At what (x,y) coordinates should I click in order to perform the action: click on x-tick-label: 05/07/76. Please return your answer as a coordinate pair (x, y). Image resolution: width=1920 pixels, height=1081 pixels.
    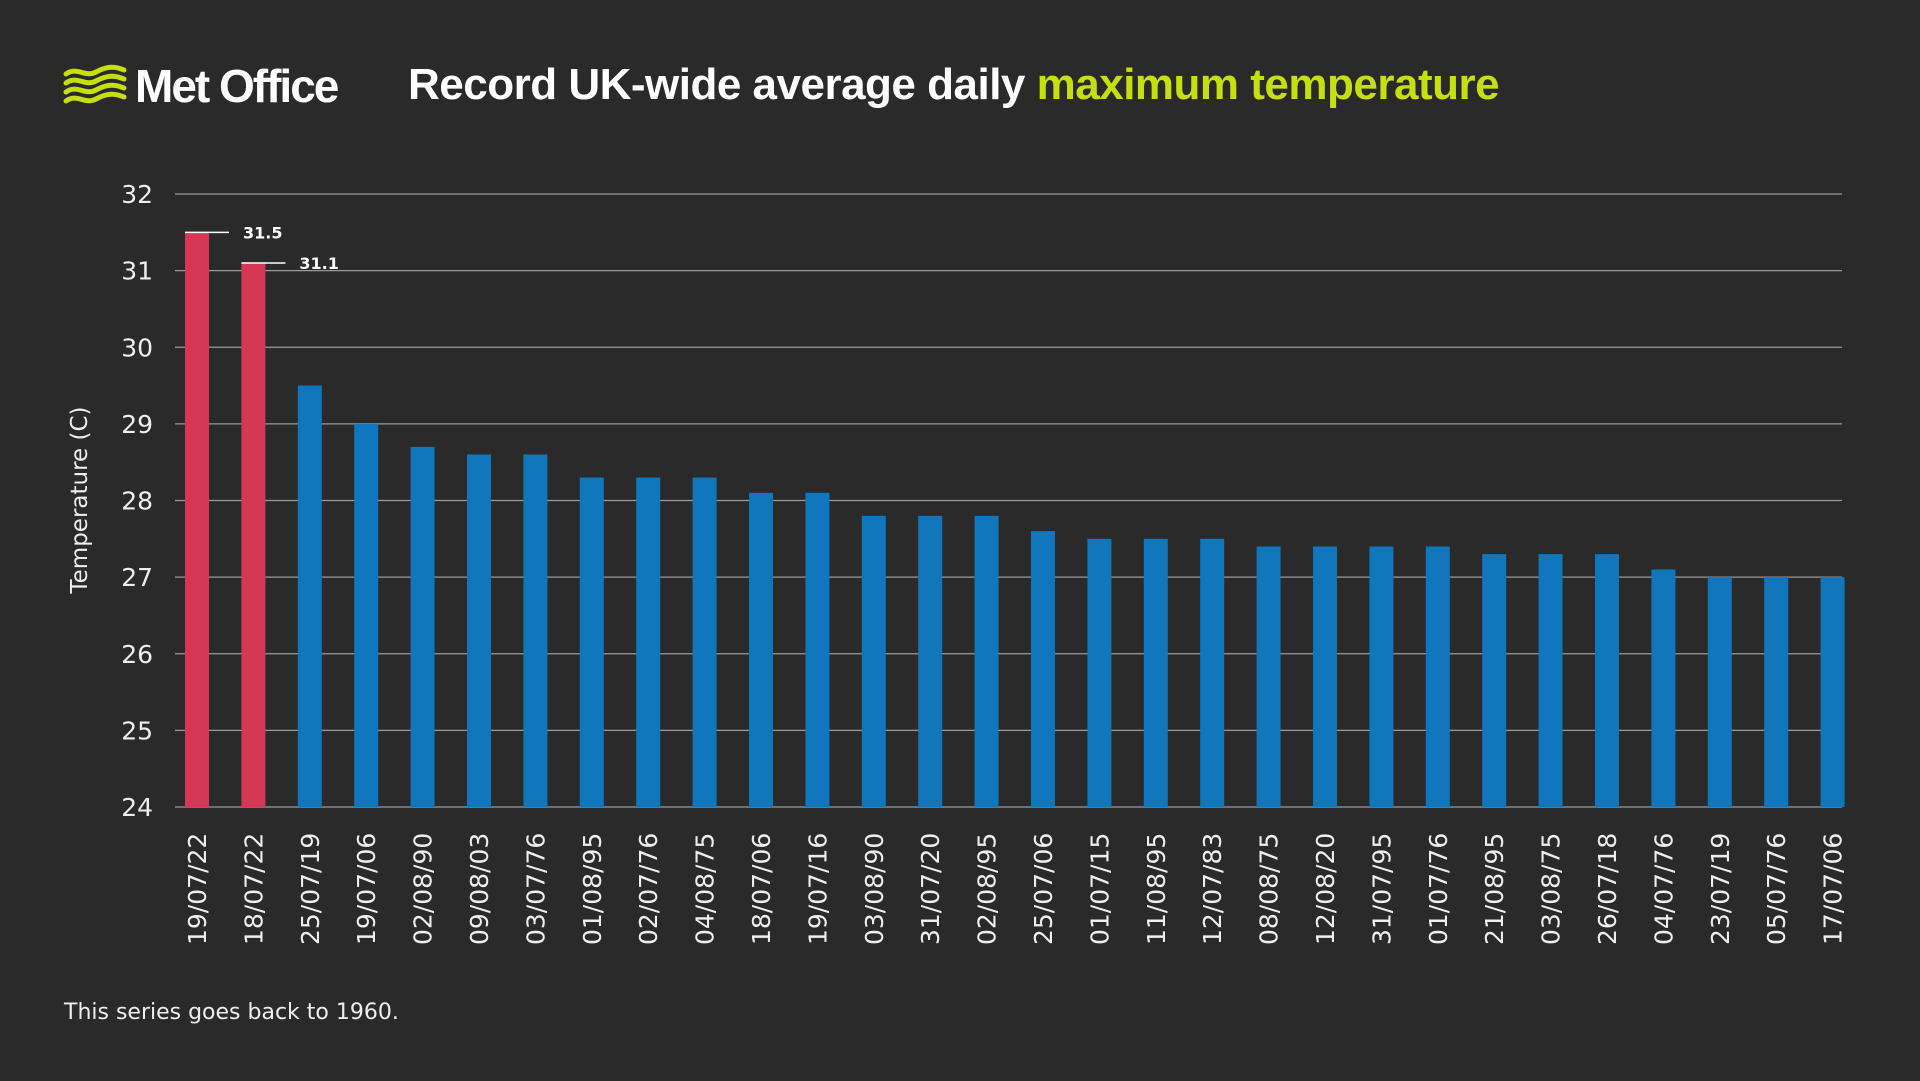
    Looking at the image, I should click on (1776, 889).